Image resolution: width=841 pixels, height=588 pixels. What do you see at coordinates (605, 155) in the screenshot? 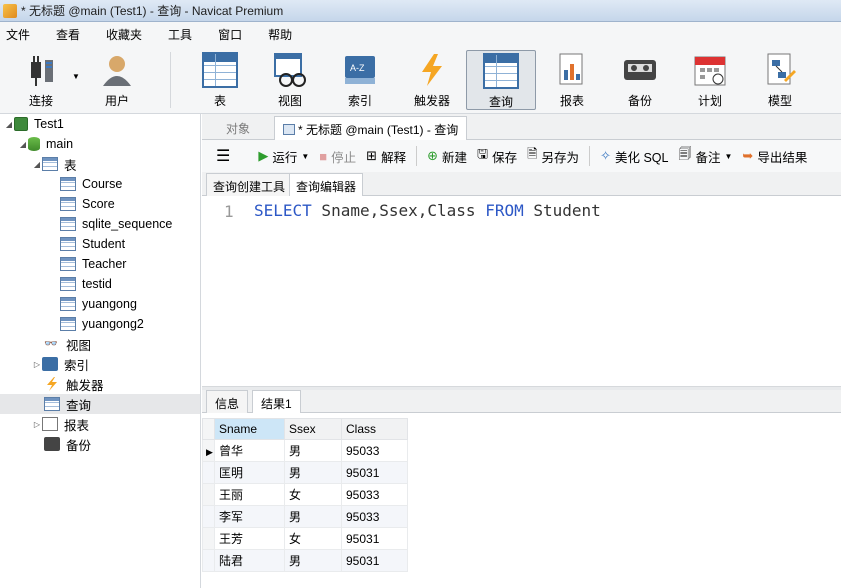
I see `magic-wand-icon: ✧` at bounding box center [605, 155].